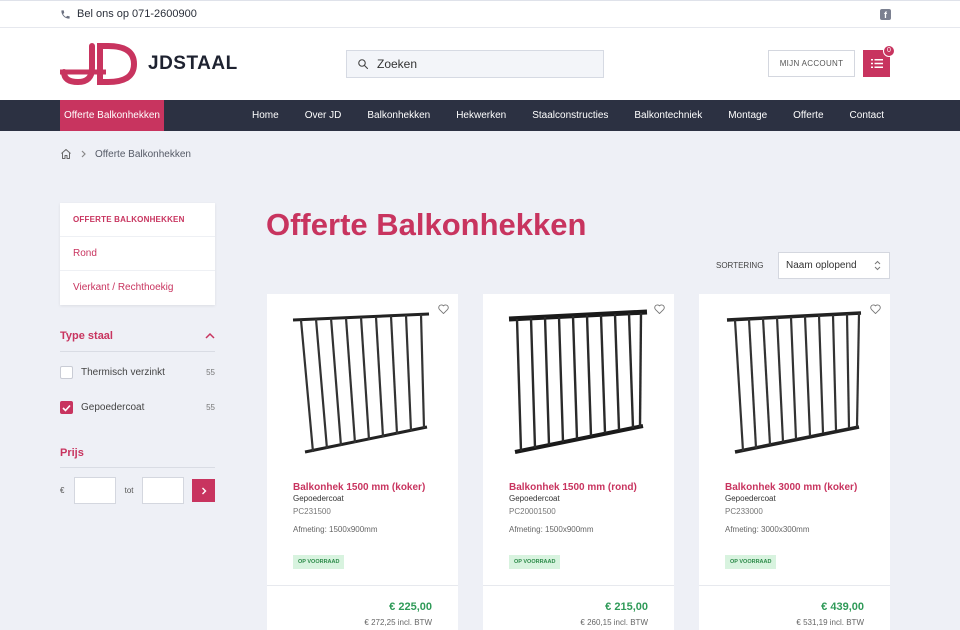 The width and height of the screenshot is (960, 630). I want to click on check-icon, so click(66, 408).